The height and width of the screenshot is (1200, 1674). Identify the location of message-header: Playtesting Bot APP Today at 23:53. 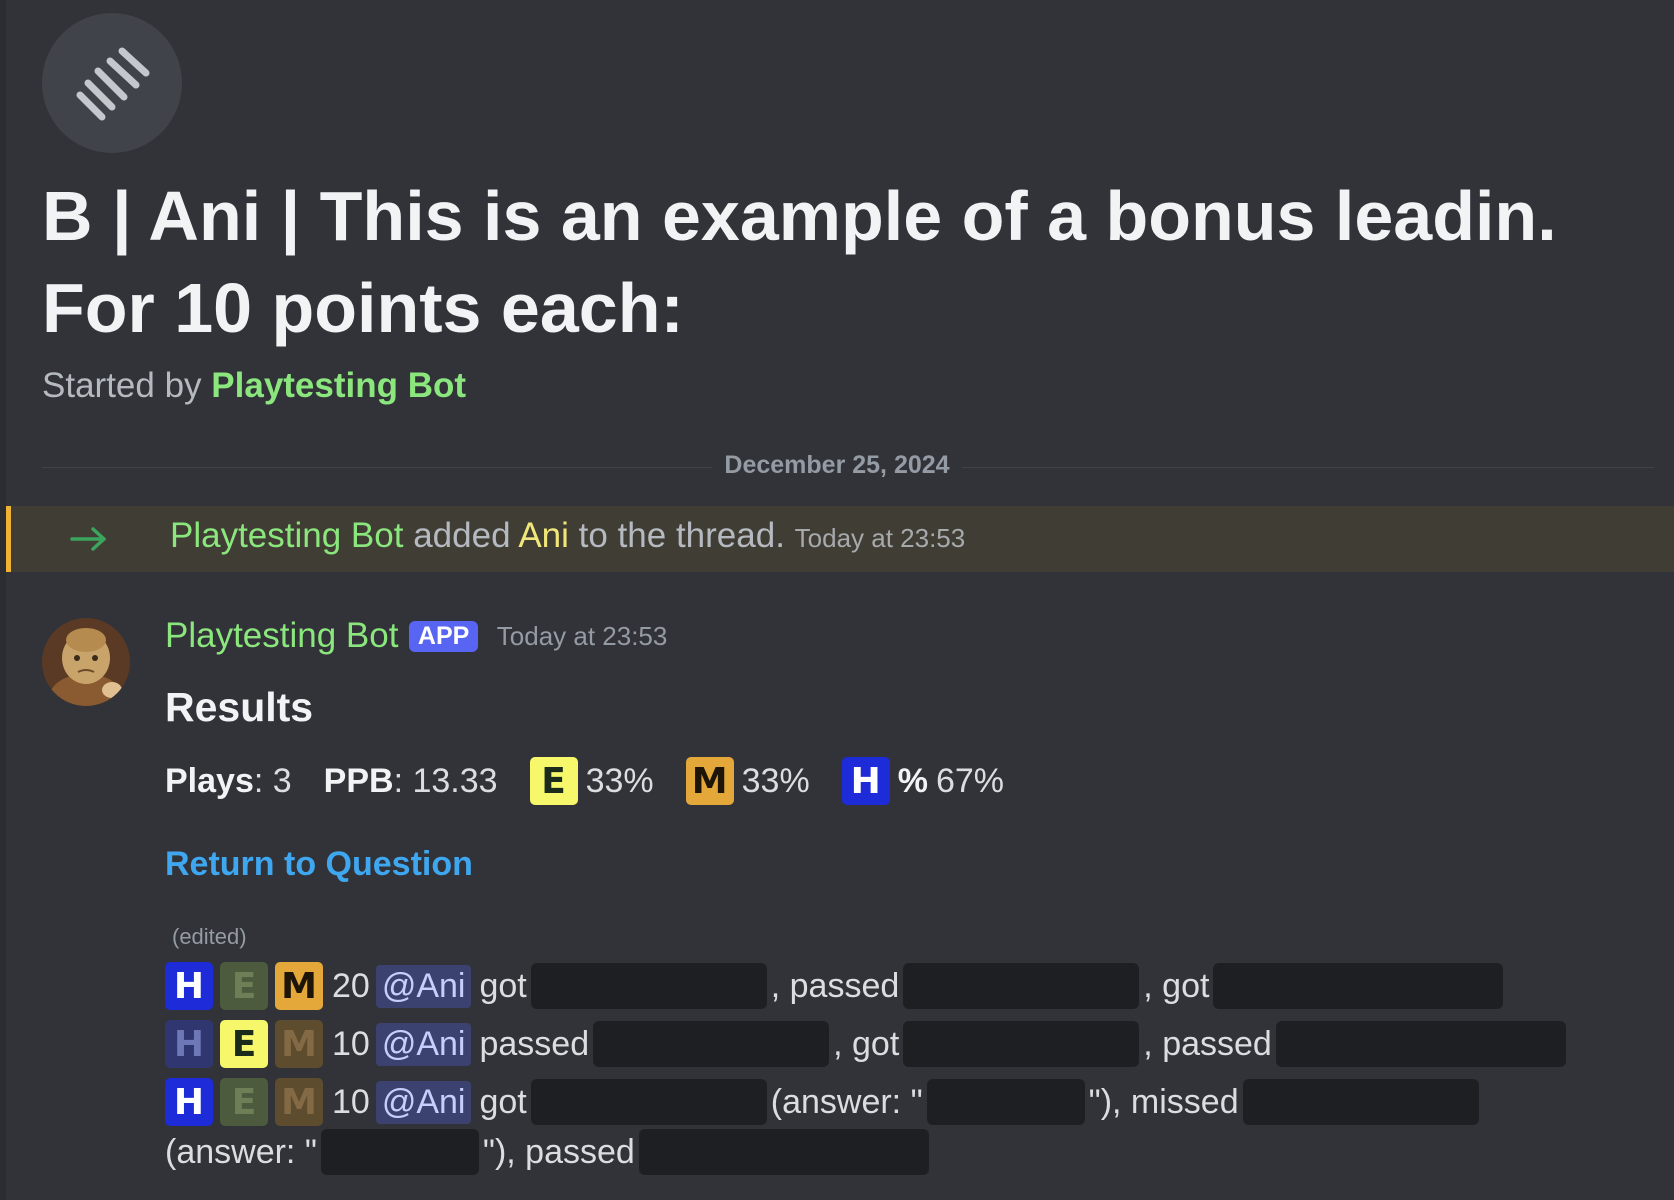
(416, 636).